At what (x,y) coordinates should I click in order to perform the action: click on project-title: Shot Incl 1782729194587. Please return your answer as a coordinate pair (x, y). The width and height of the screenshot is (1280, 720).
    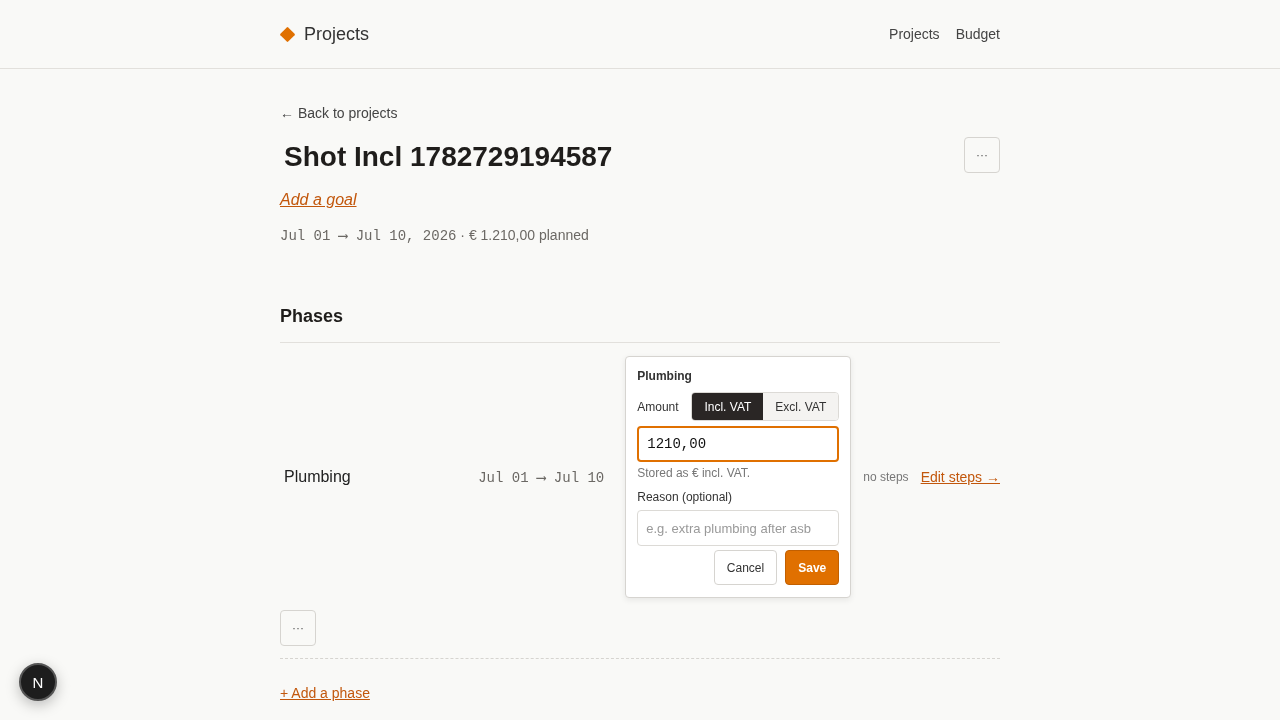
    Looking at the image, I should click on (448, 157).